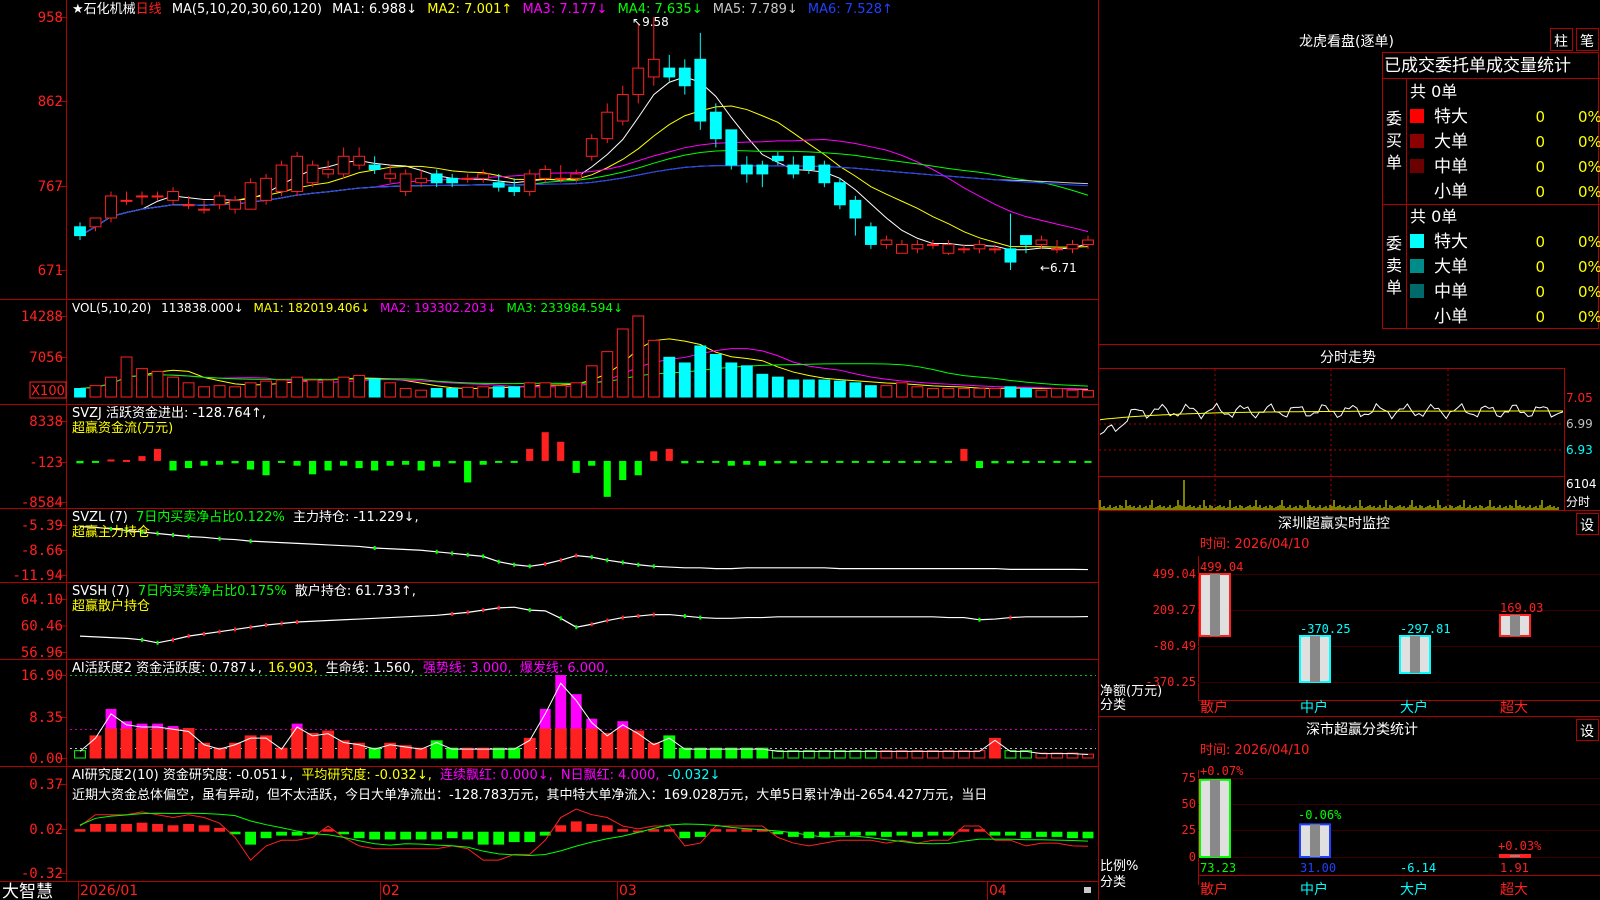 The height and width of the screenshot is (900, 1600). I want to click on svzl-subtitle: 超赢主力持仓, so click(111, 532).